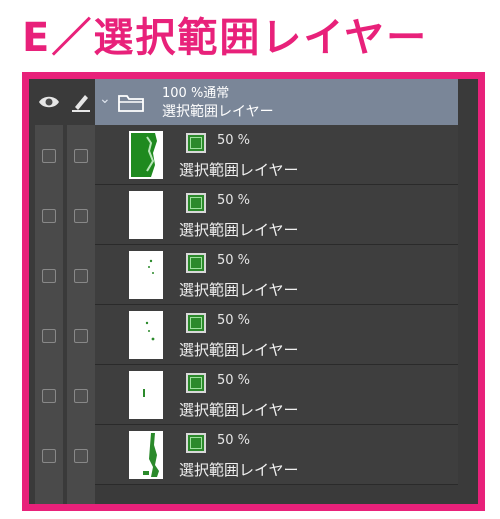 This screenshot has width=500, height=519. I want to click on page-heading: E／選択範囲レイヤー, so click(225, 38).